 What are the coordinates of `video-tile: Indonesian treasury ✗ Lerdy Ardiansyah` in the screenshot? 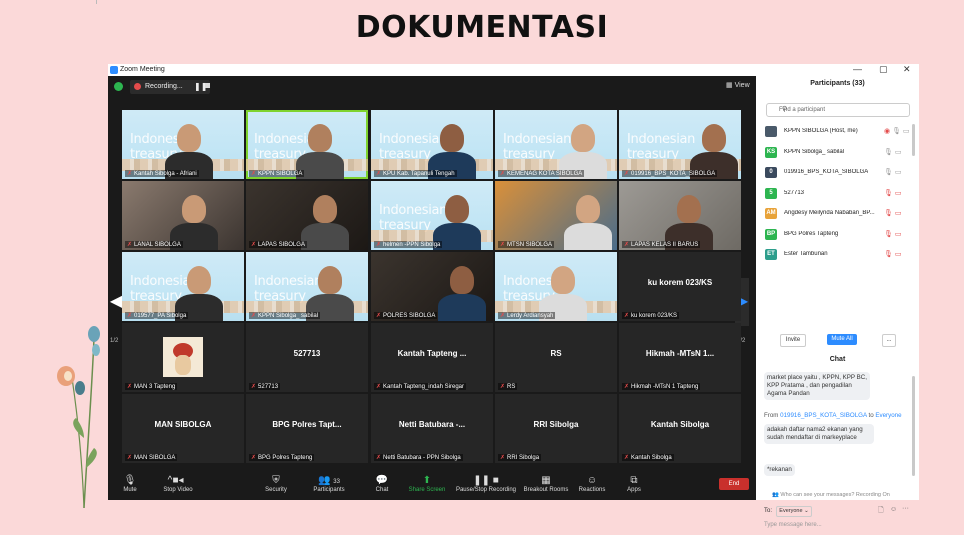 It's located at (556, 286).